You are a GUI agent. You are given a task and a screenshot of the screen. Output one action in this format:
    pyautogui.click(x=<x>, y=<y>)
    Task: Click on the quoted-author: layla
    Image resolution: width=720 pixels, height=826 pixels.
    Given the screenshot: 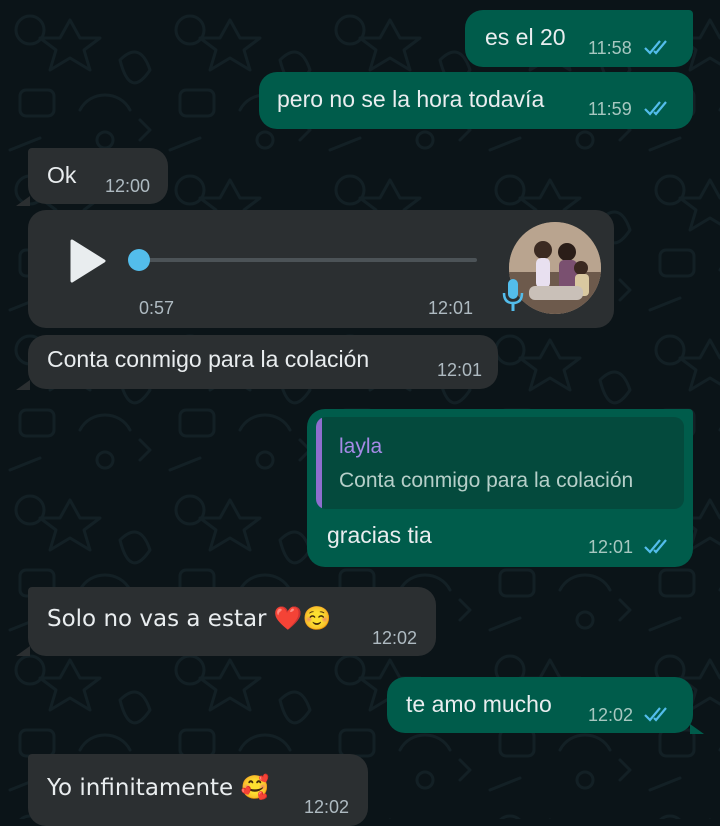 What is the action you would take?
    pyautogui.click(x=361, y=446)
    